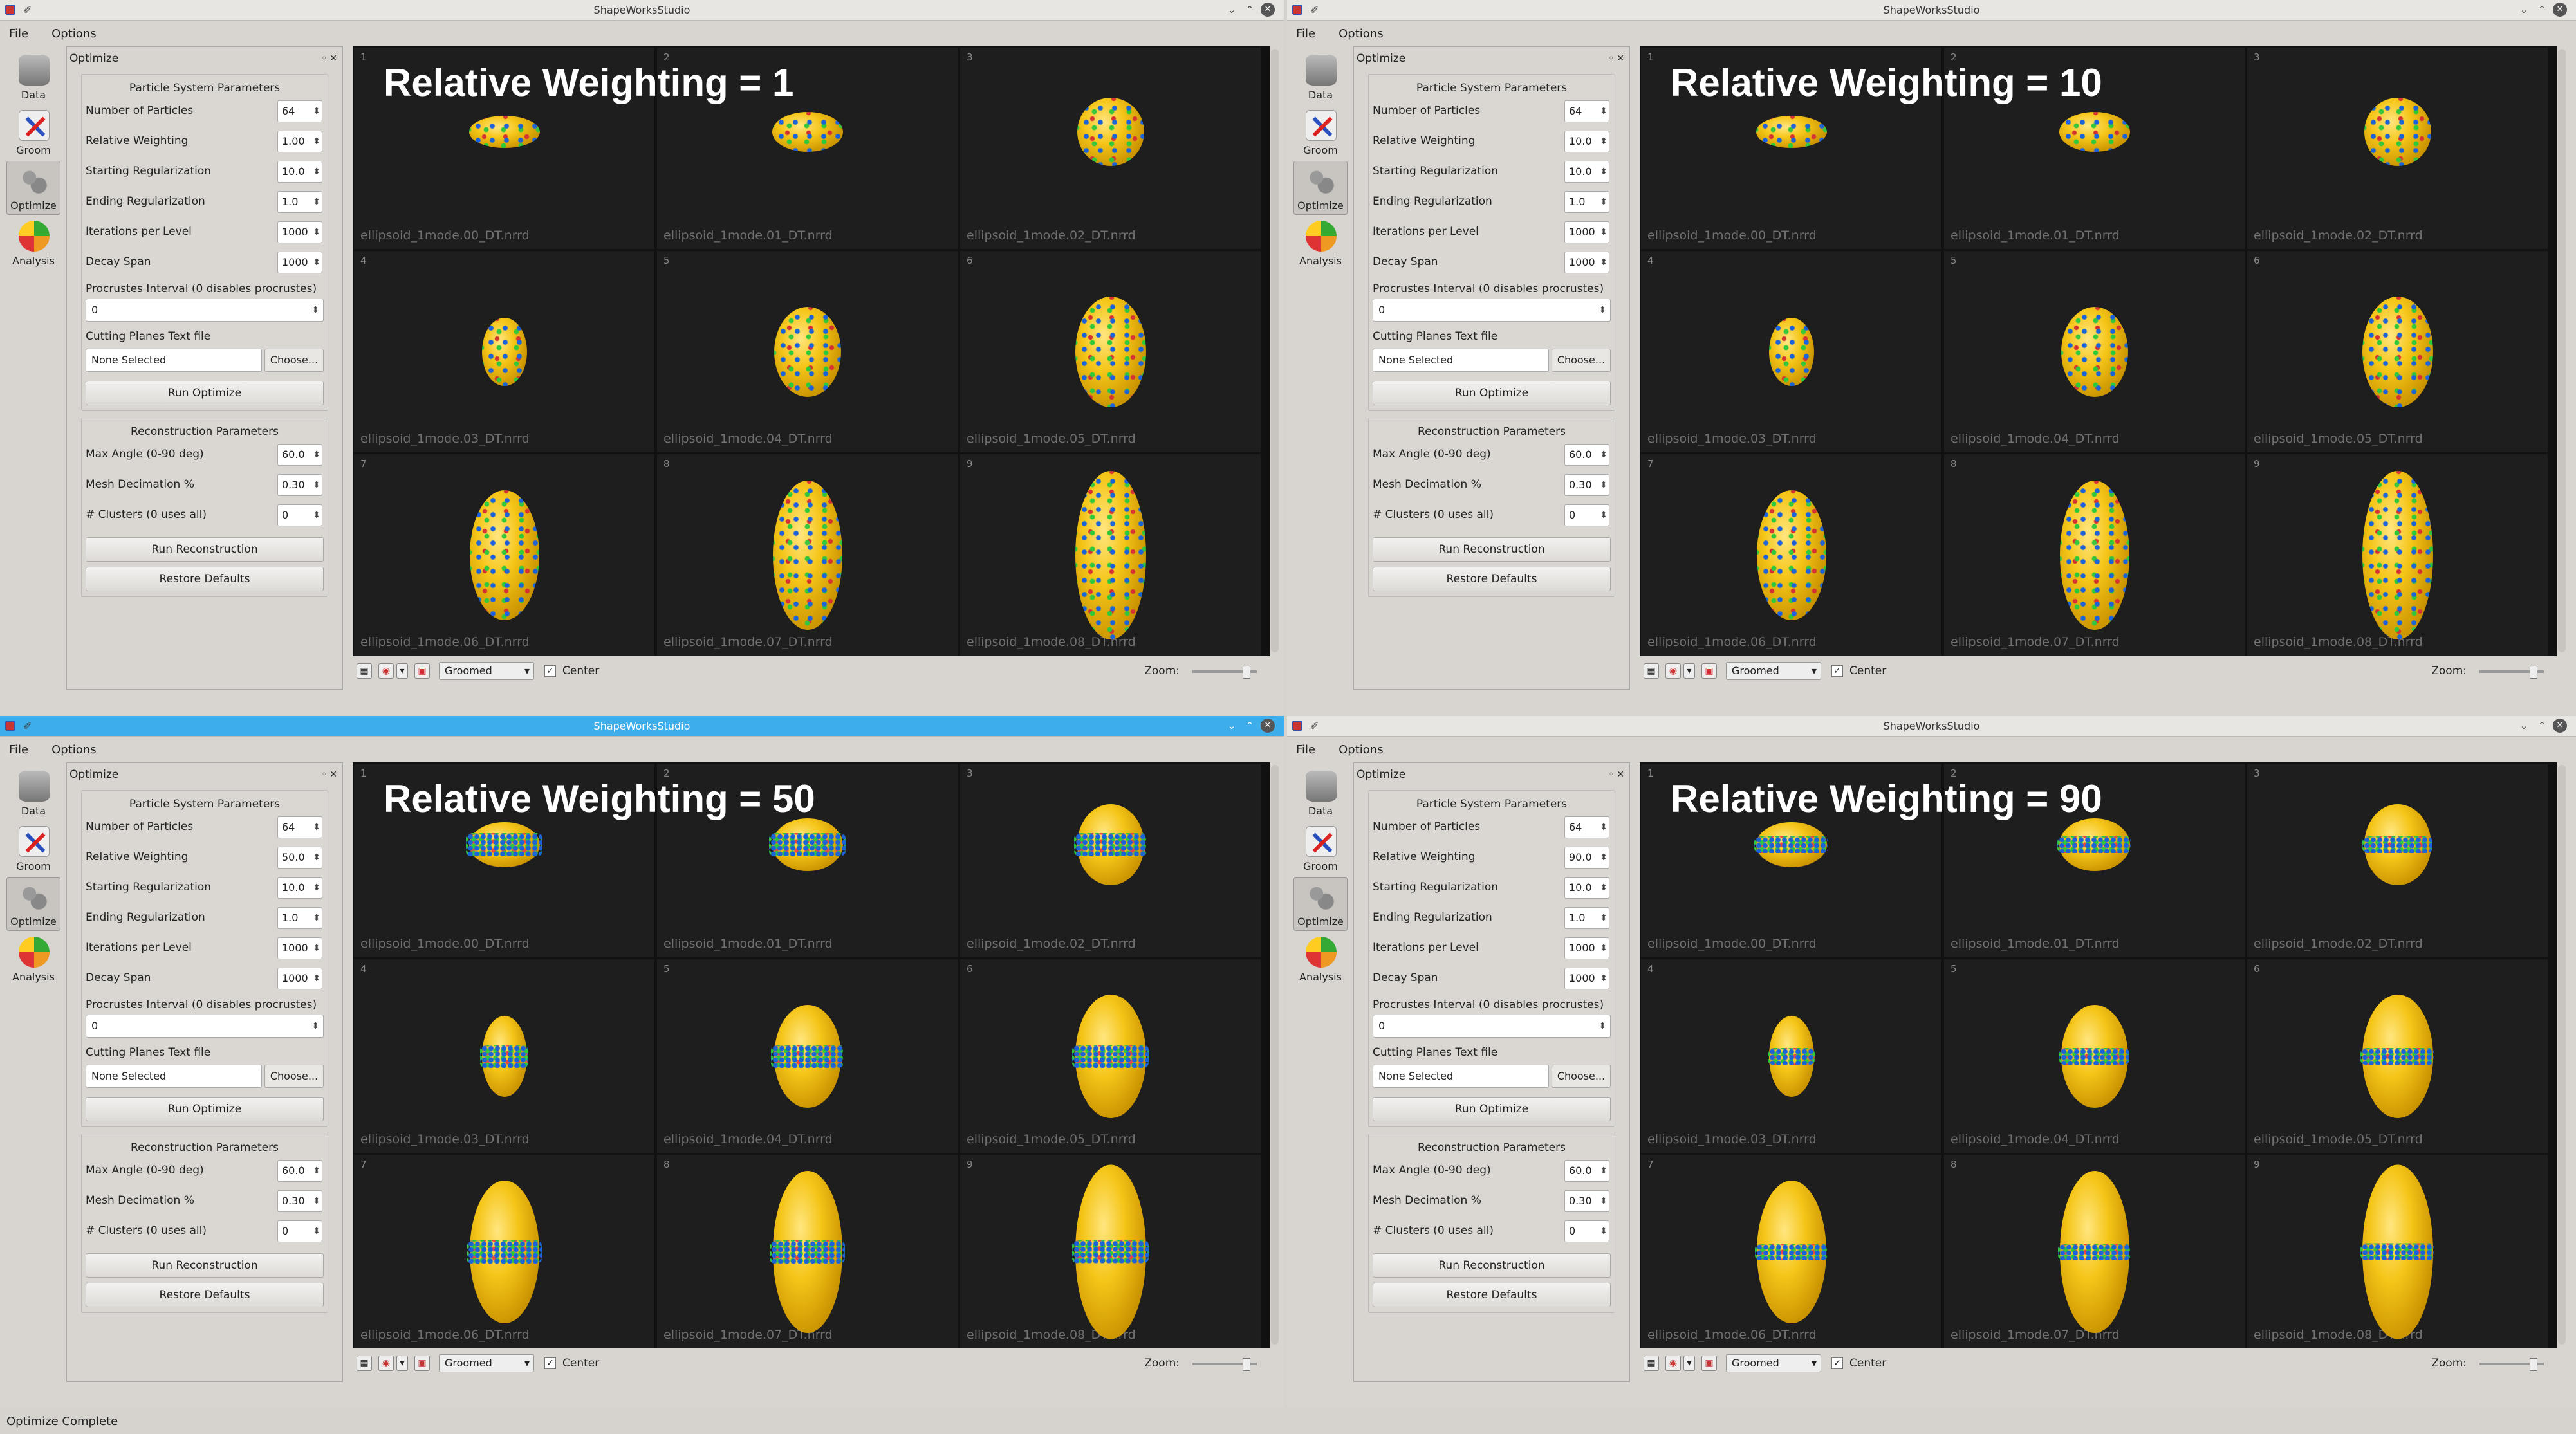 This screenshot has height=1434, width=2576. Describe the element at coordinates (299, 858) in the screenshot. I see `relative-weighting-spinbox: 50.0` at that location.